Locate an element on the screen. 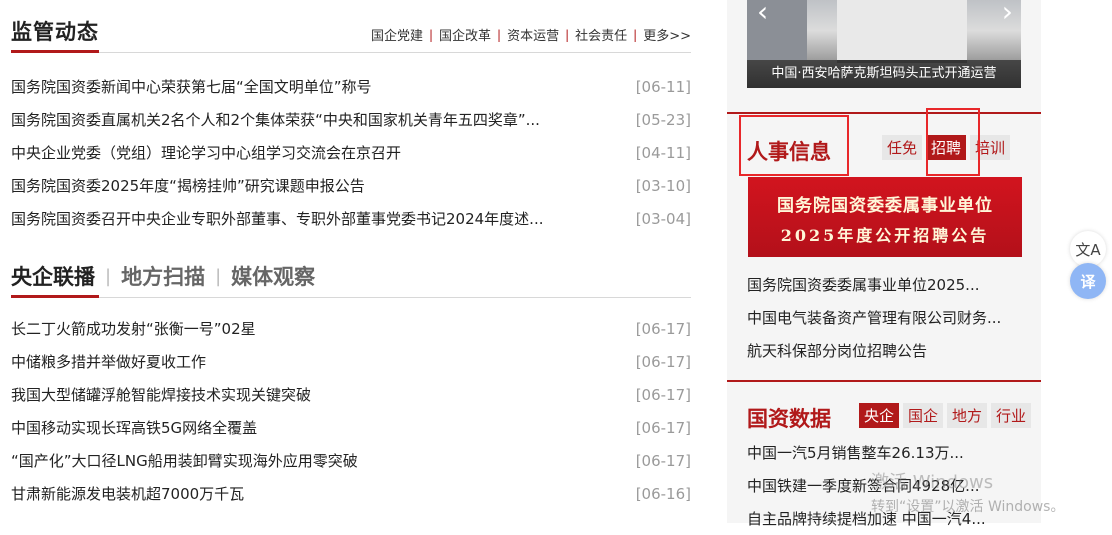  tab-appointments: 任免 is located at coordinates (902, 147).